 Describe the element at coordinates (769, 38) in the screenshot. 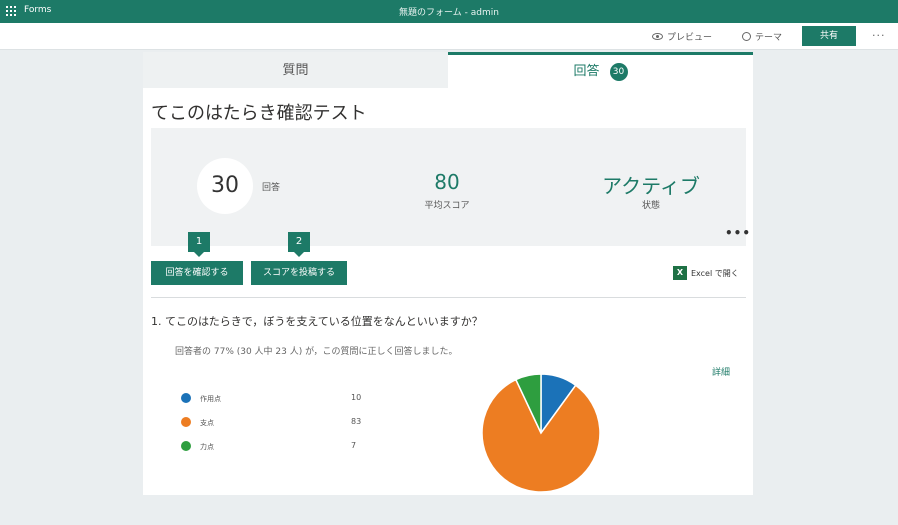

I see `theme-label: テーマ` at that location.